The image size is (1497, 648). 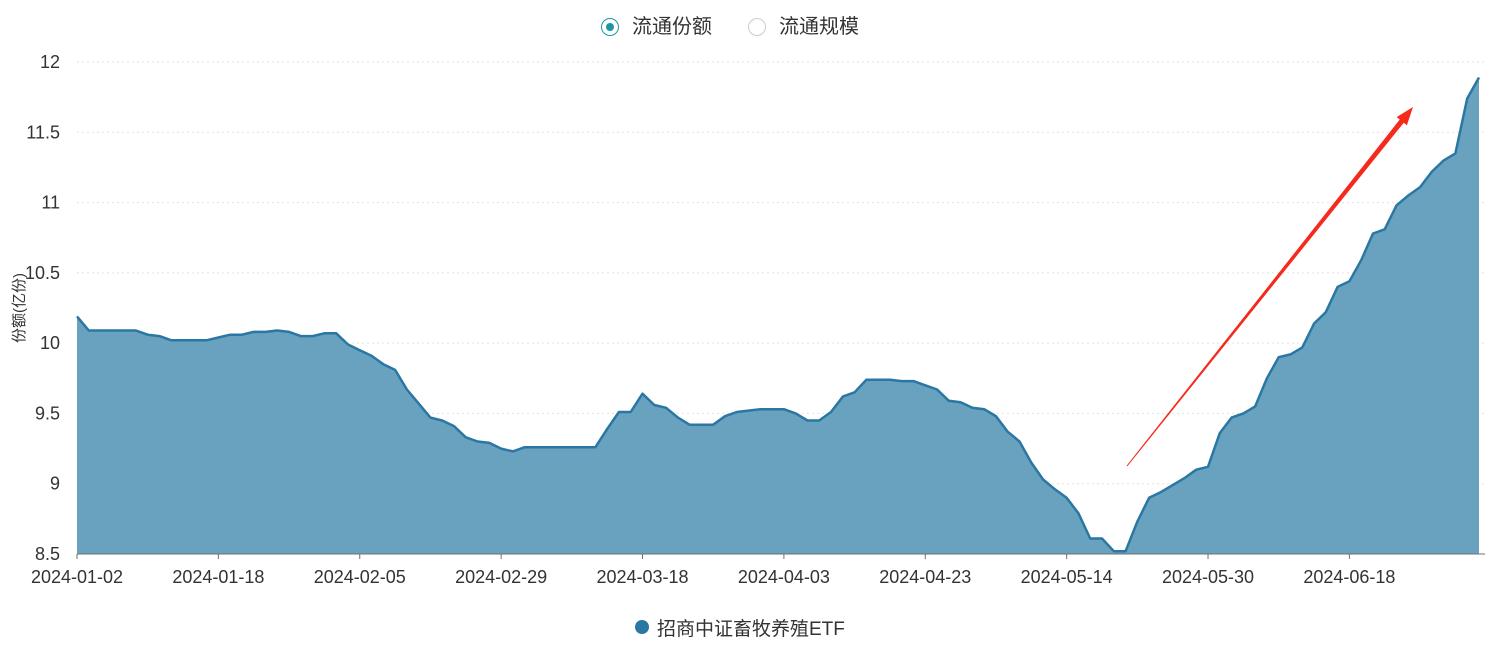 I want to click on y-tick-label: 12, so click(x=50, y=62).